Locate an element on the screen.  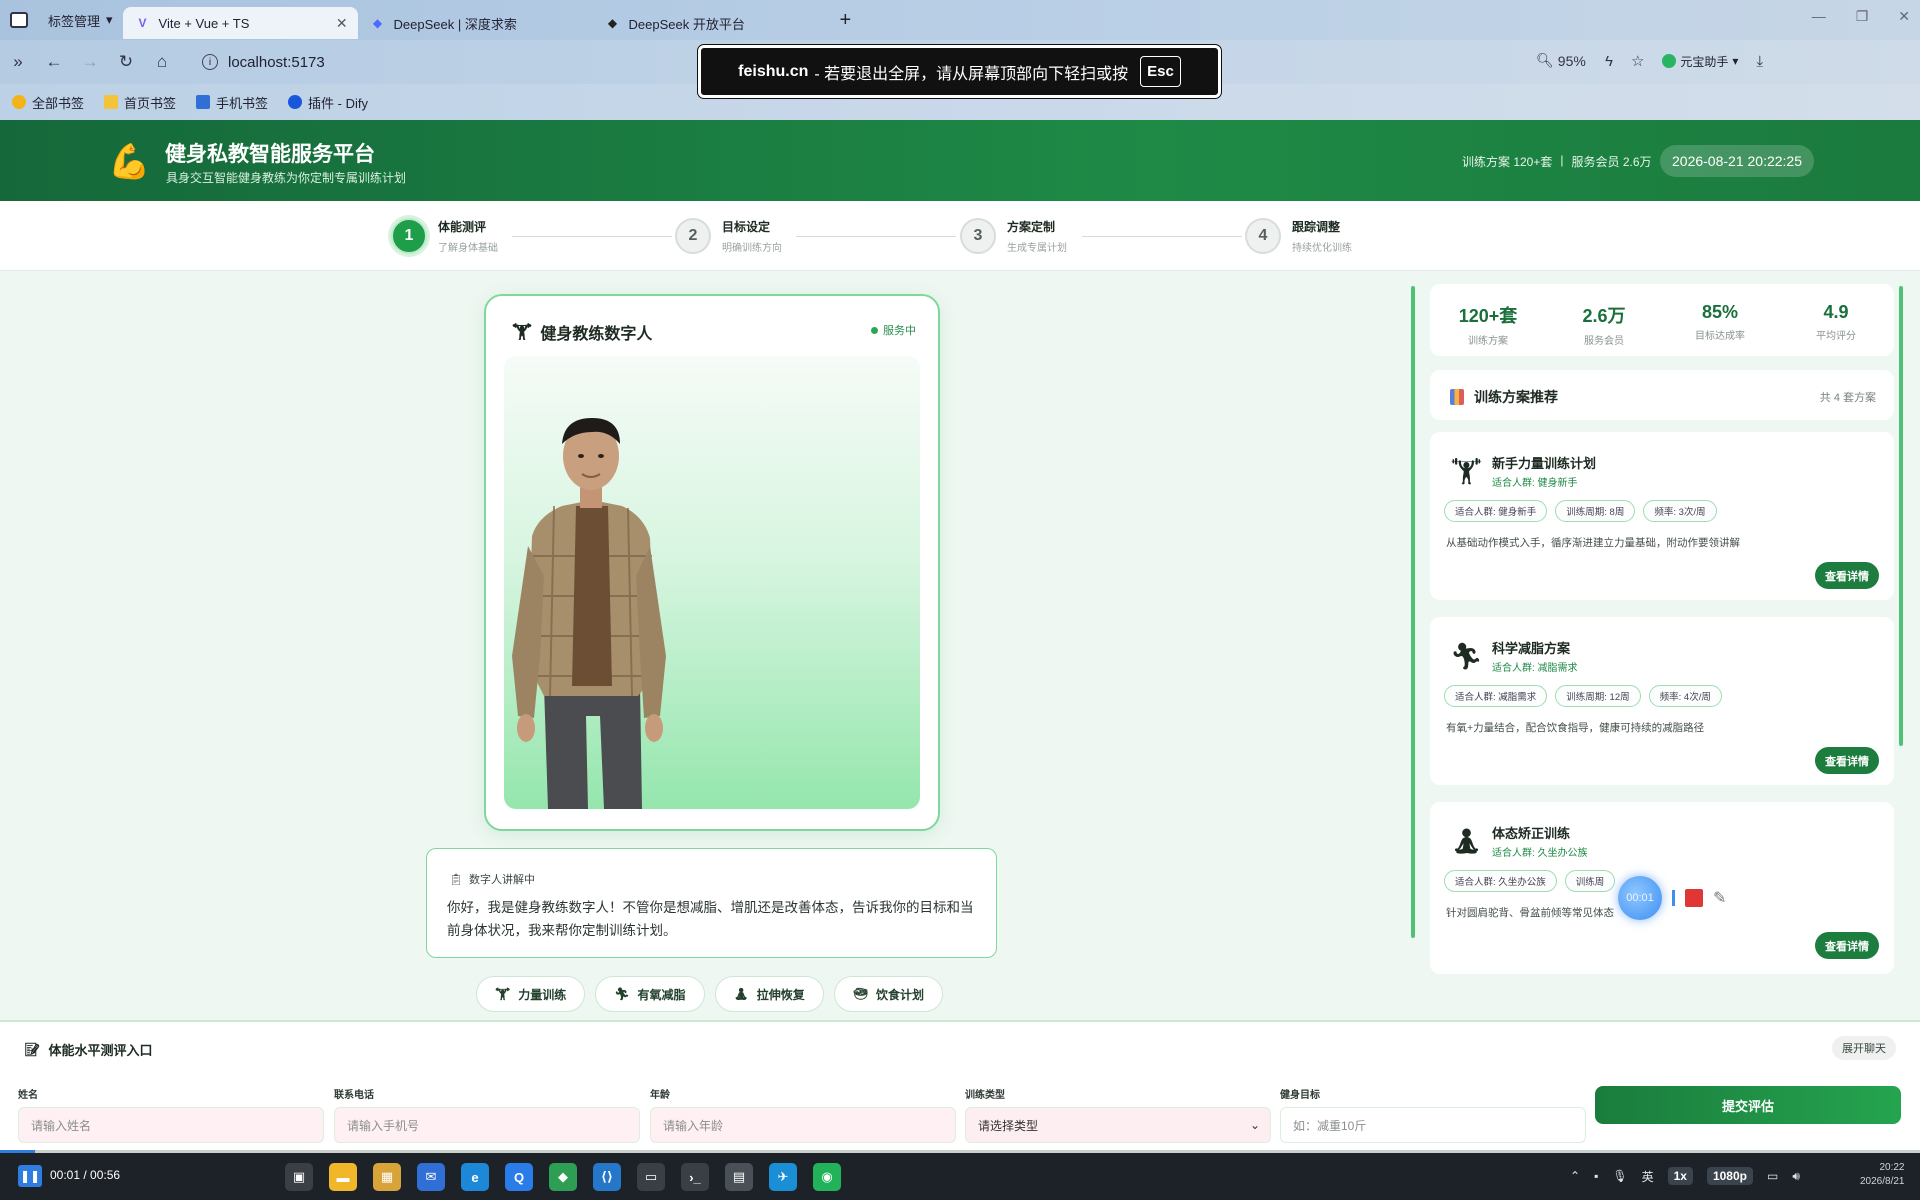
digital-human-stage is located at coordinates (712, 582).